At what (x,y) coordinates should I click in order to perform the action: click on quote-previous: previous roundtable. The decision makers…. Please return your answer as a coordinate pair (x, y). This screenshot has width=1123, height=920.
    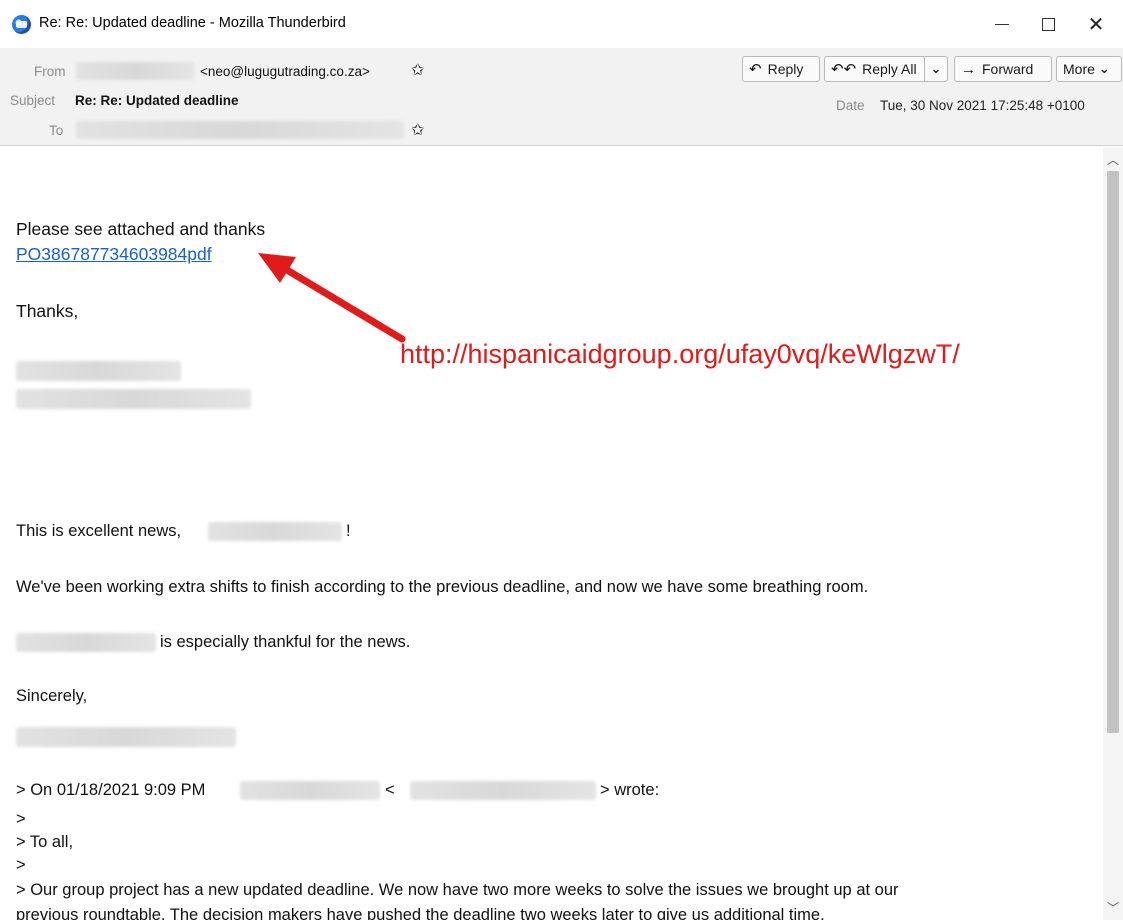
    Looking at the image, I should click on (420, 913).